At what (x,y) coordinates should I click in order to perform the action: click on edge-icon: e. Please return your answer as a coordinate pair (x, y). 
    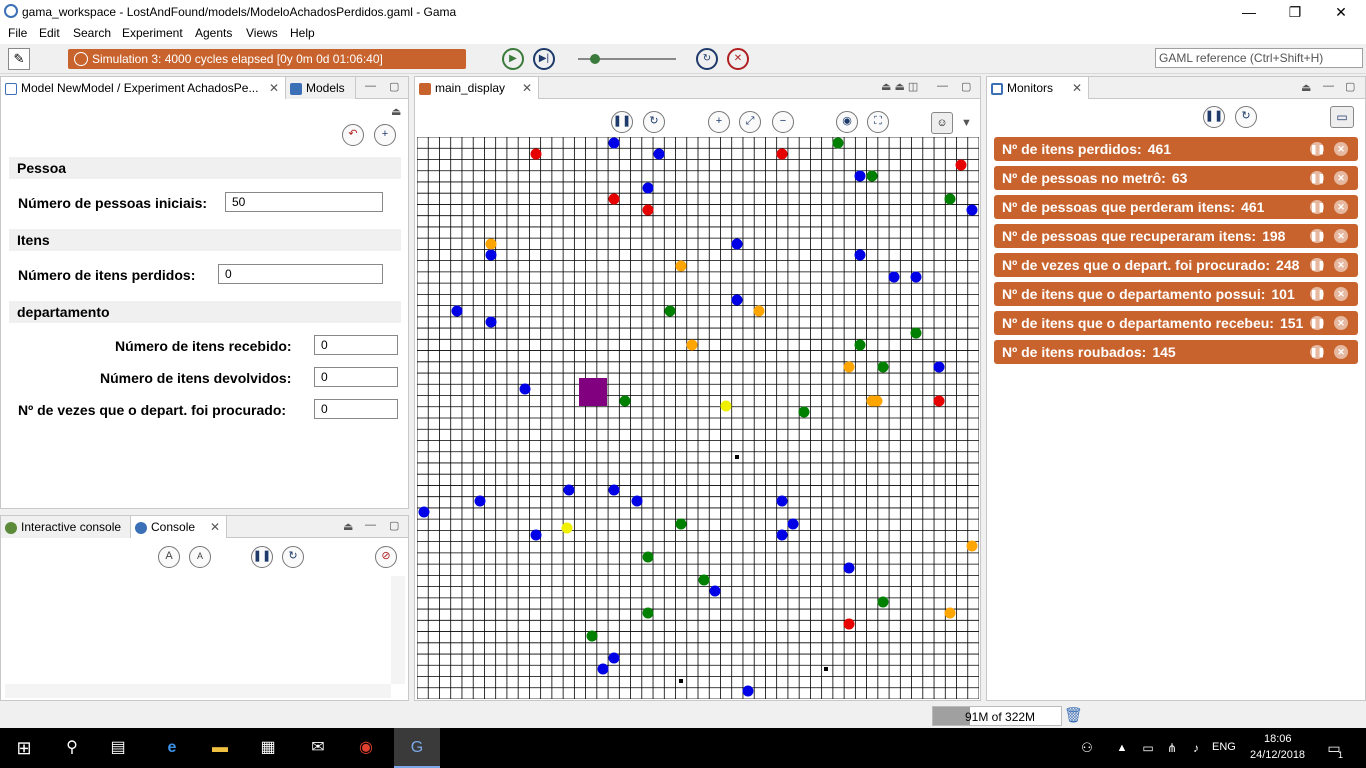
    Looking at the image, I should click on (172, 748).